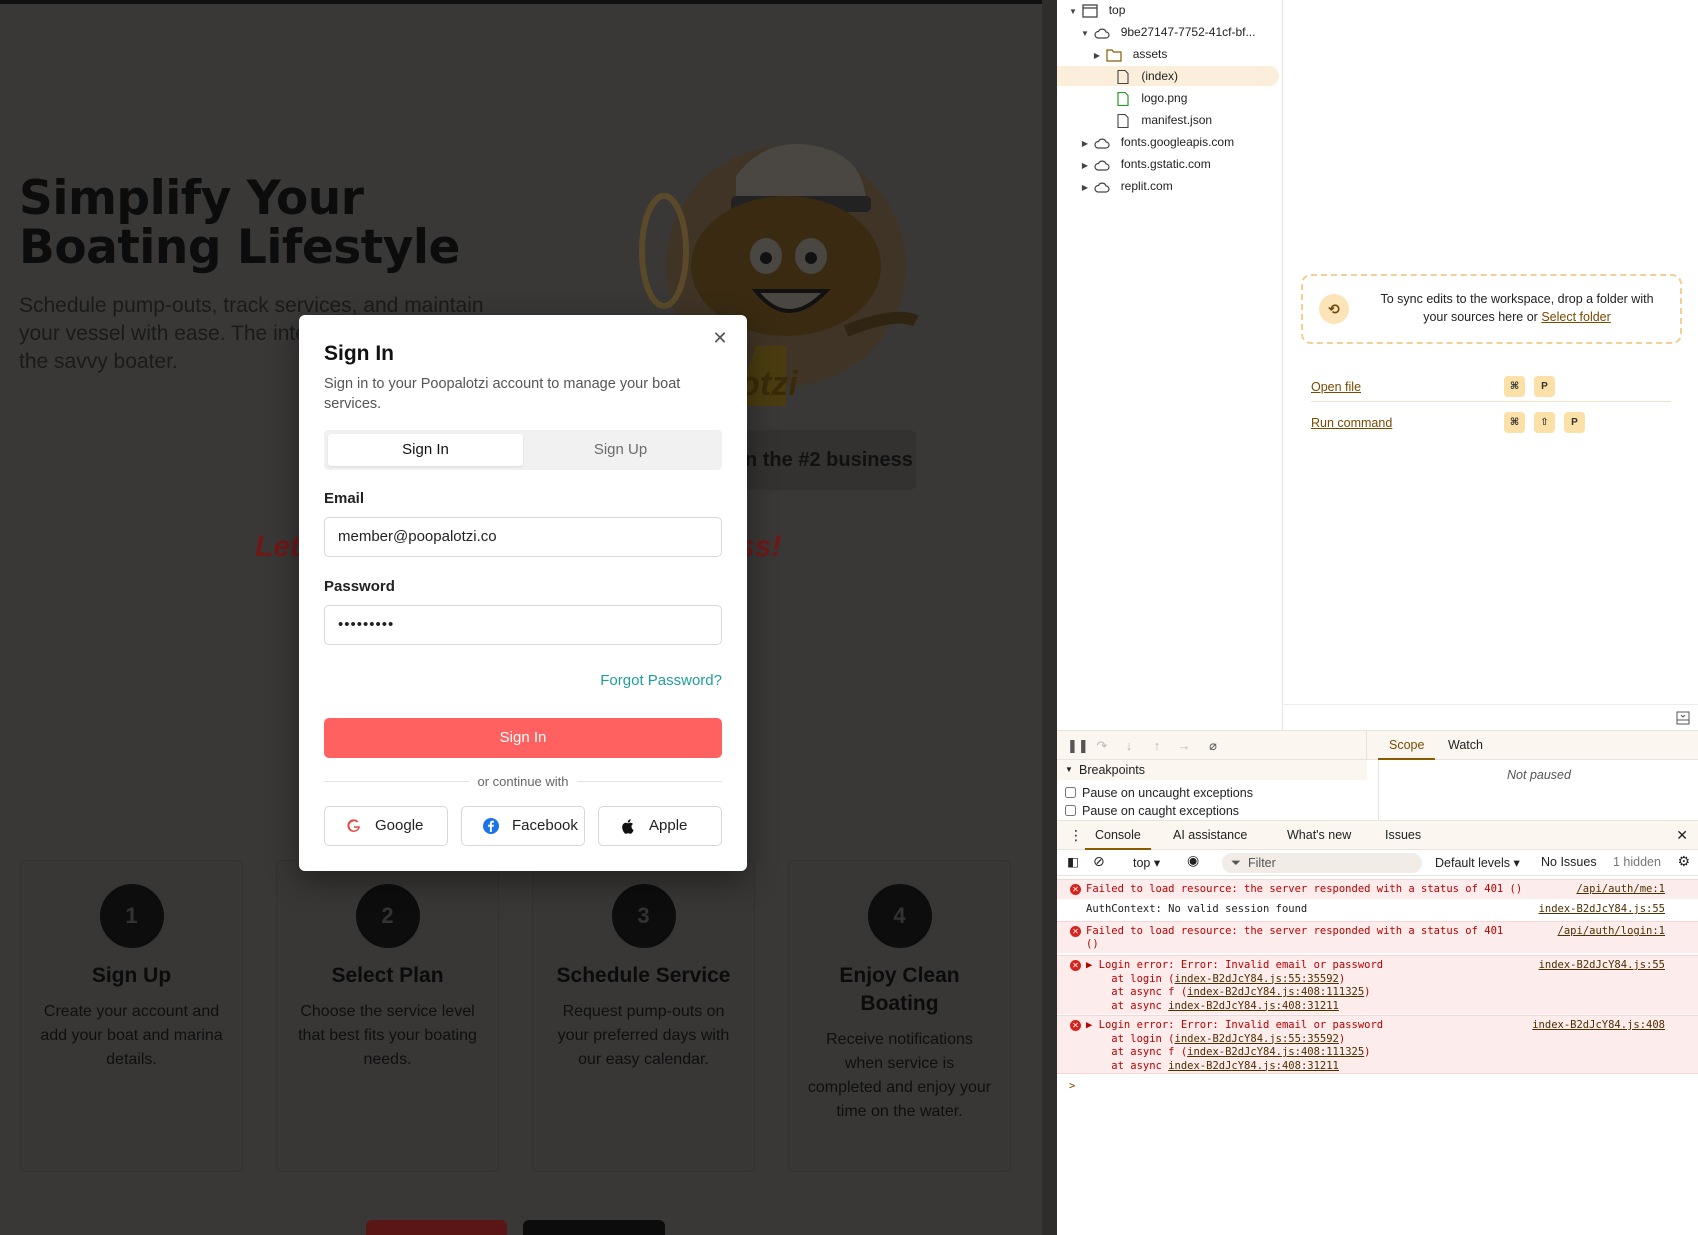  Describe the element at coordinates (1096, 10) in the screenshot. I see `tree-item-top: ▼ top` at that location.